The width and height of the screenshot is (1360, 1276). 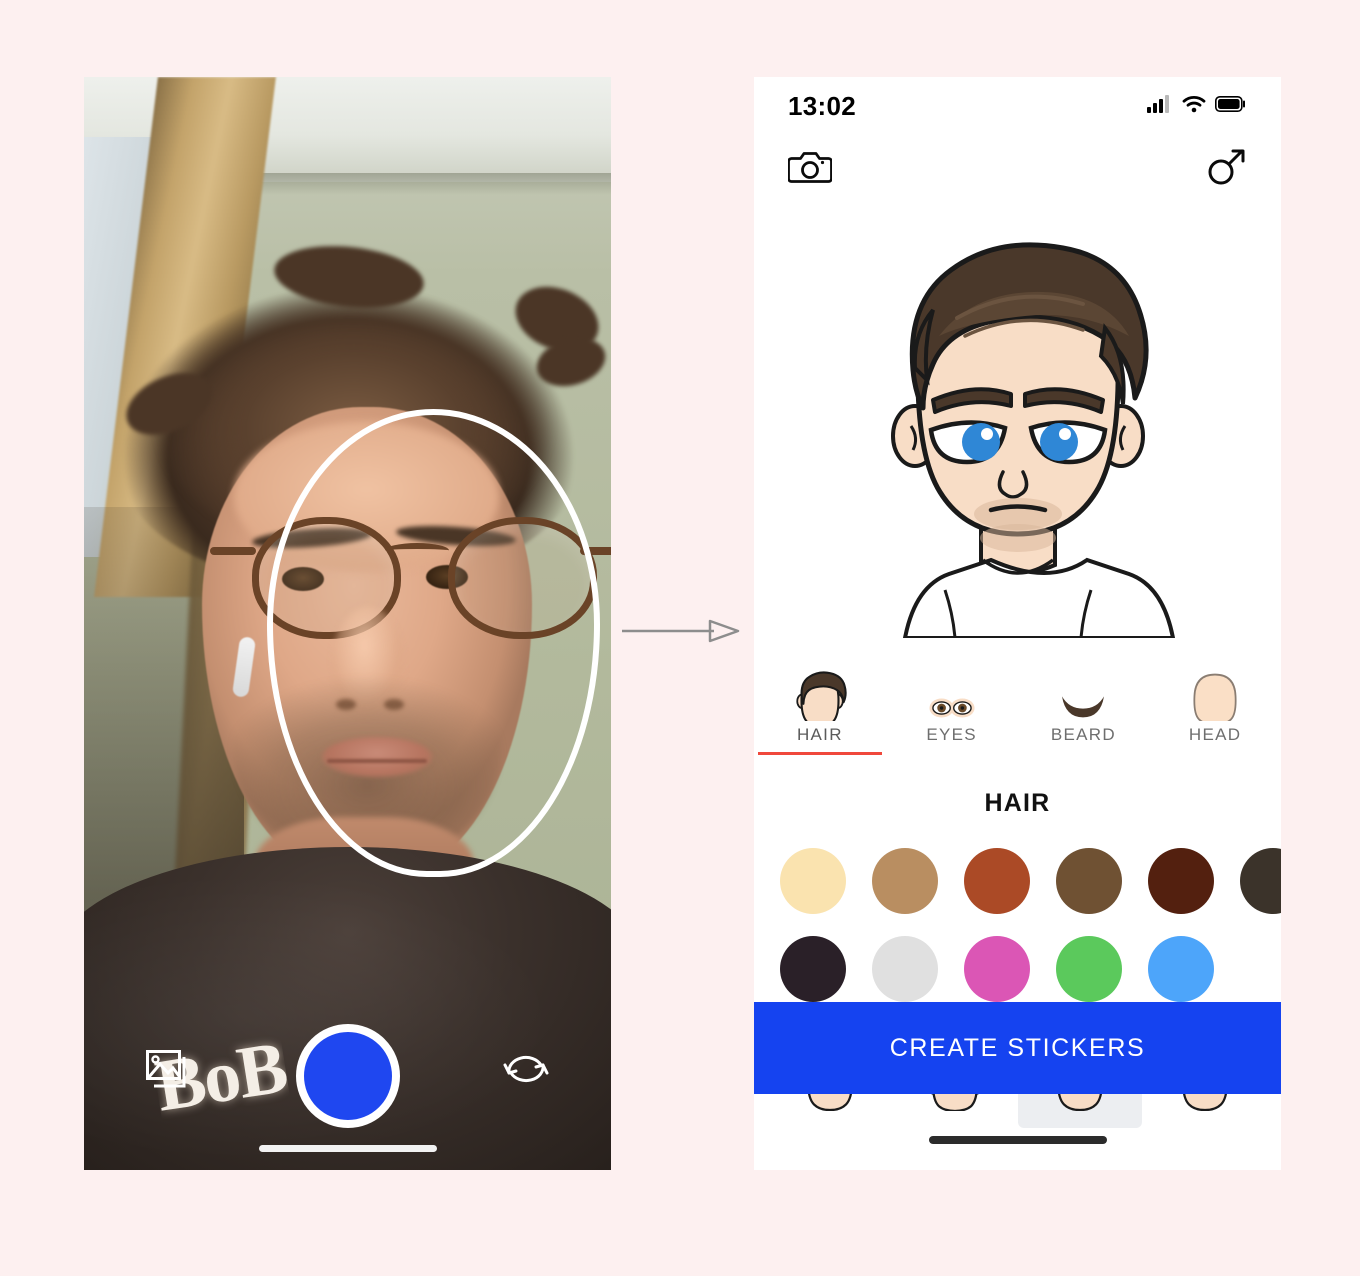 I want to click on beard-tab-icon, so click(x=1083, y=695).